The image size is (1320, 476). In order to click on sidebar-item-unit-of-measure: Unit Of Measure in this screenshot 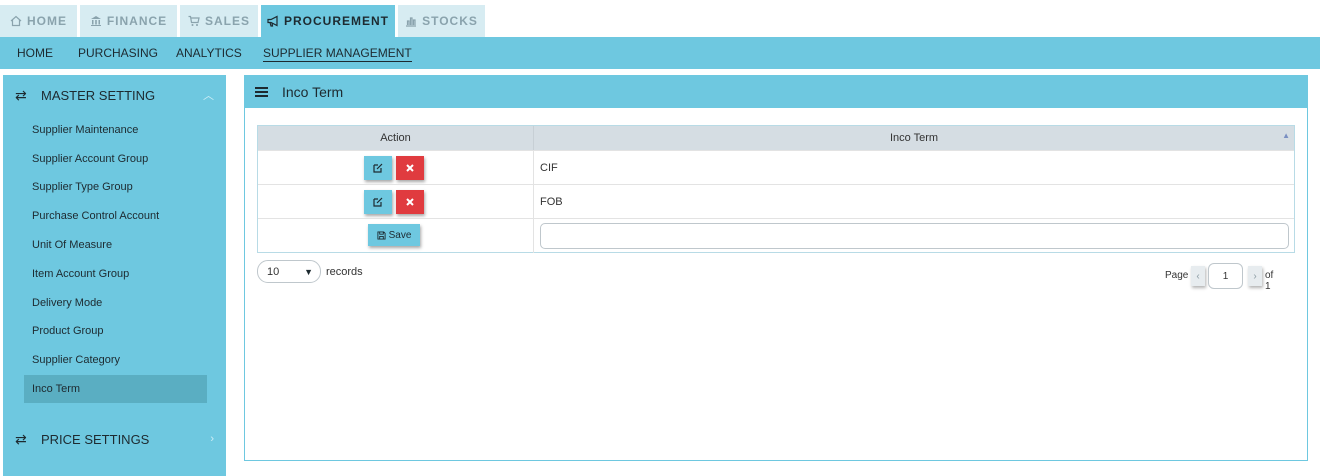, I will do `click(115, 245)`.